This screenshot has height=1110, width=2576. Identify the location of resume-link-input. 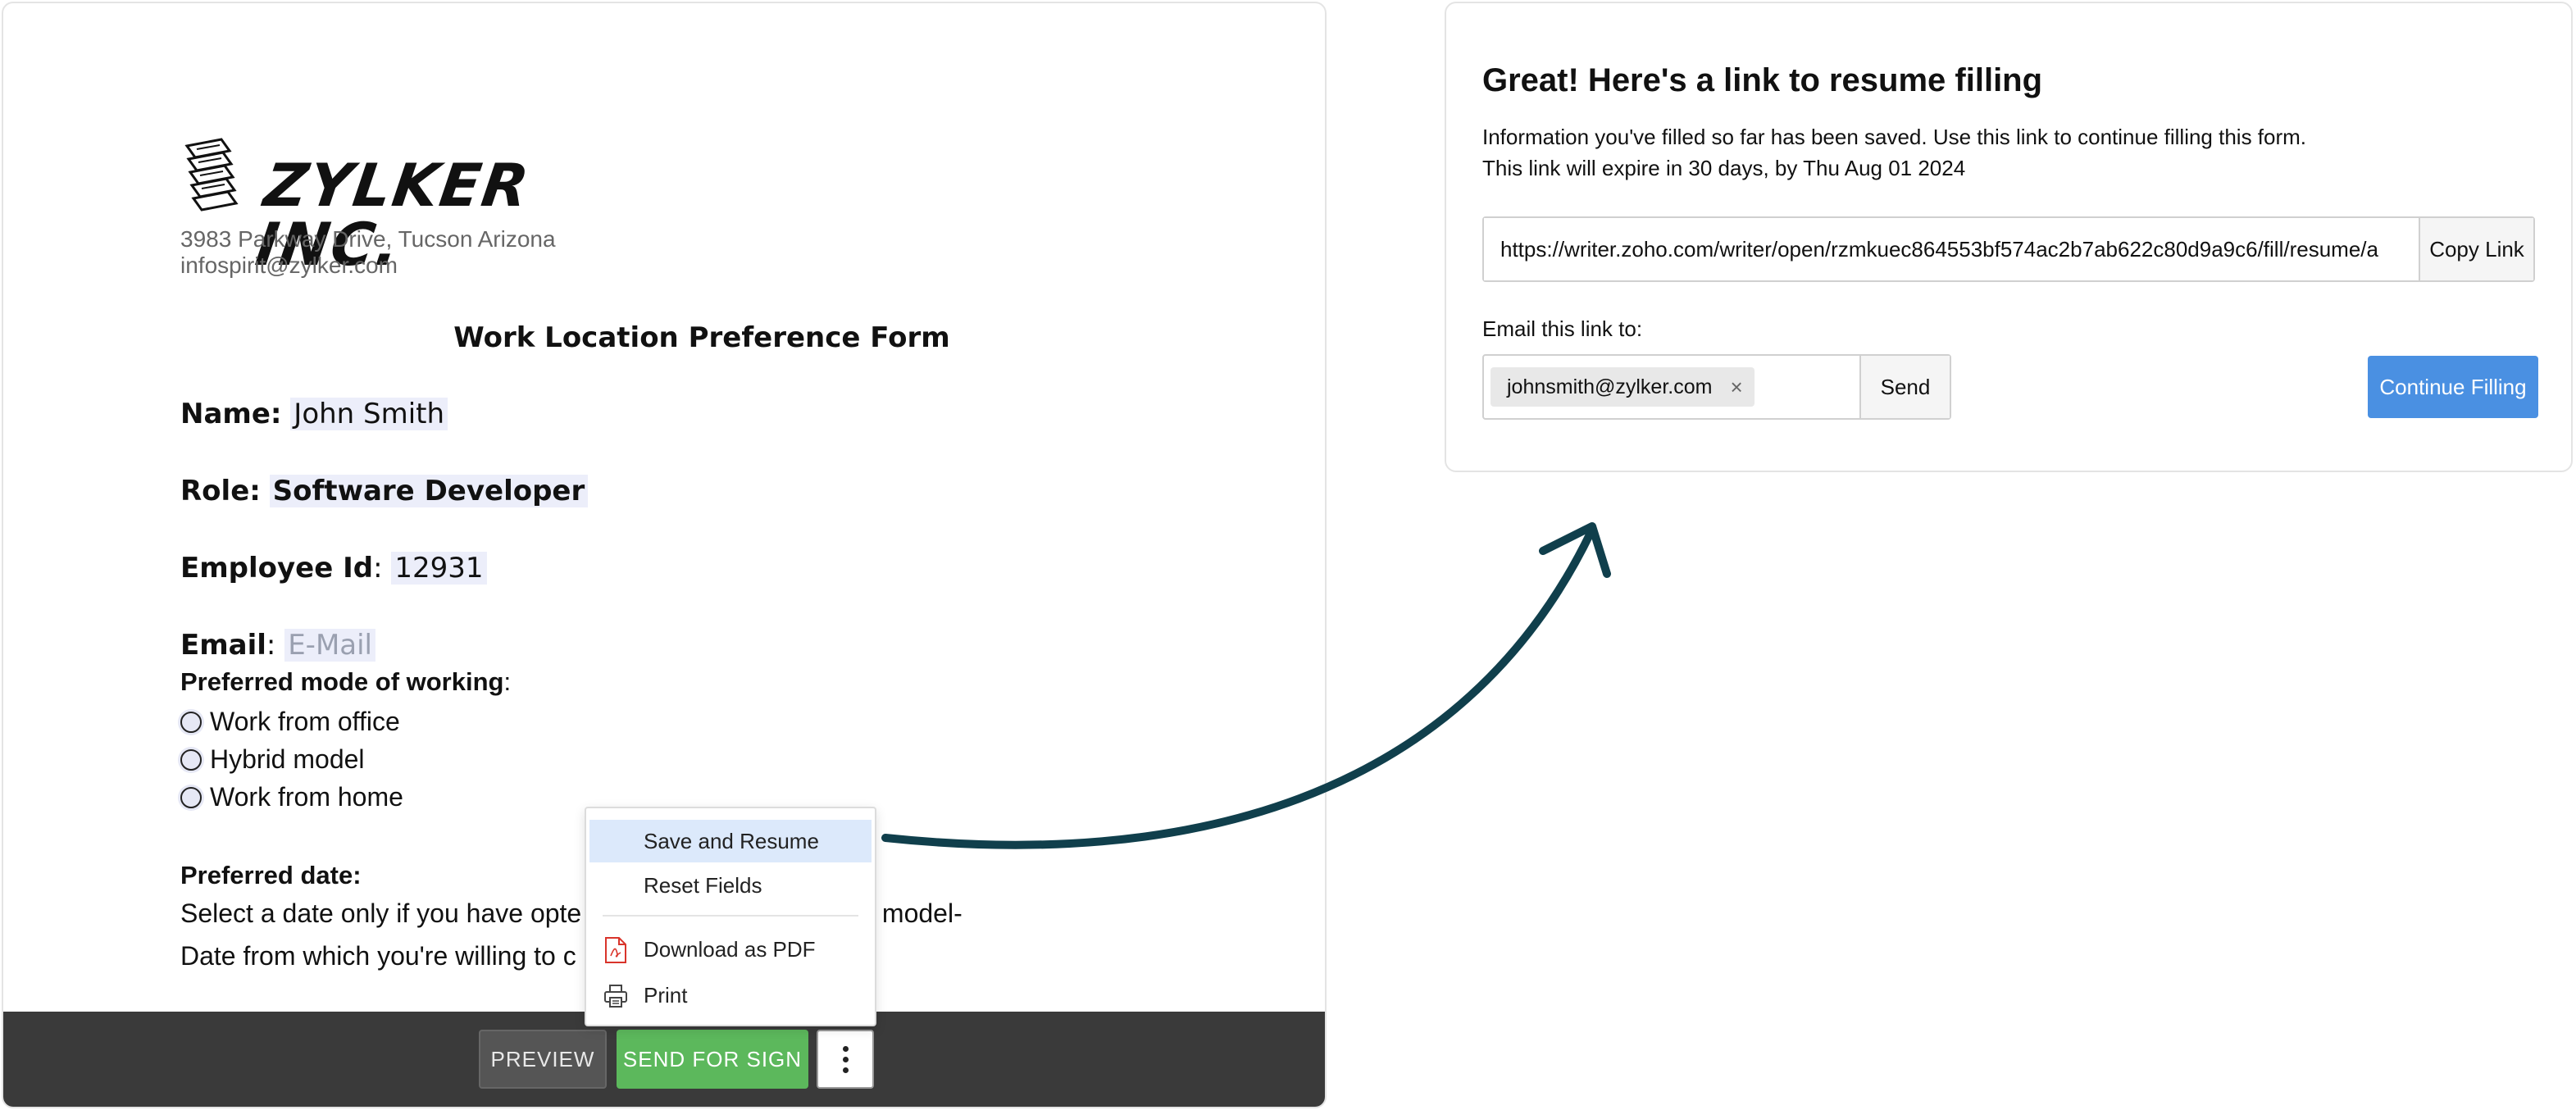
(1951, 249).